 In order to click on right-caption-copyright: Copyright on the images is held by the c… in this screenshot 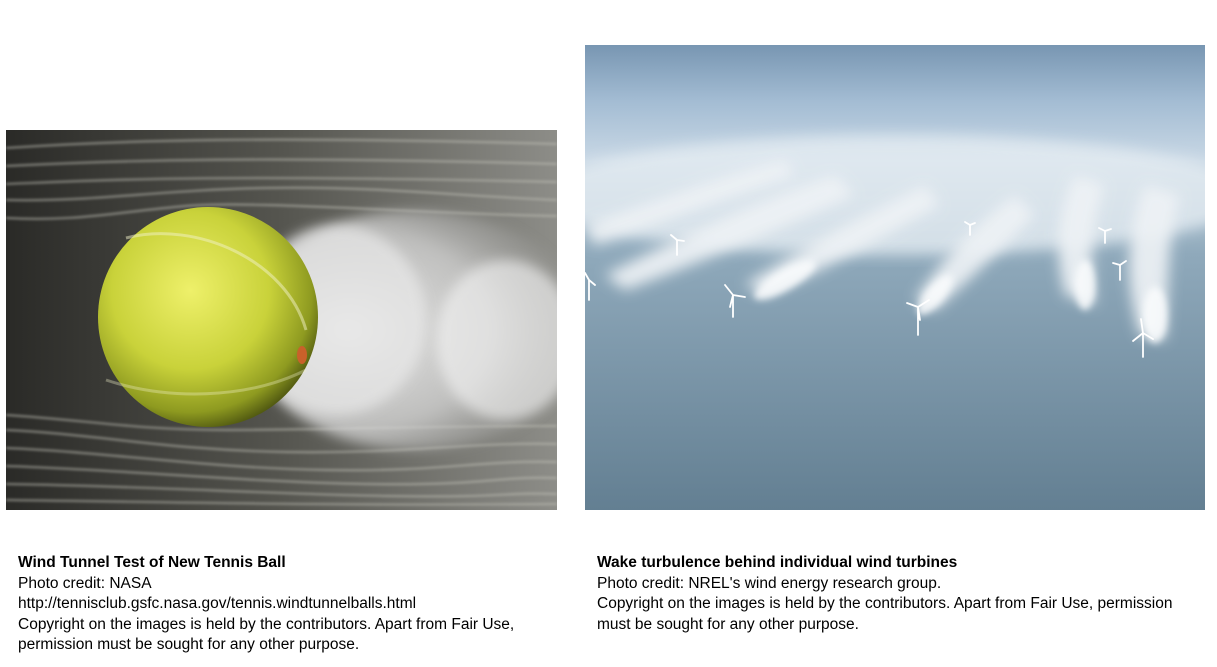, I will do `click(885, 614)`.